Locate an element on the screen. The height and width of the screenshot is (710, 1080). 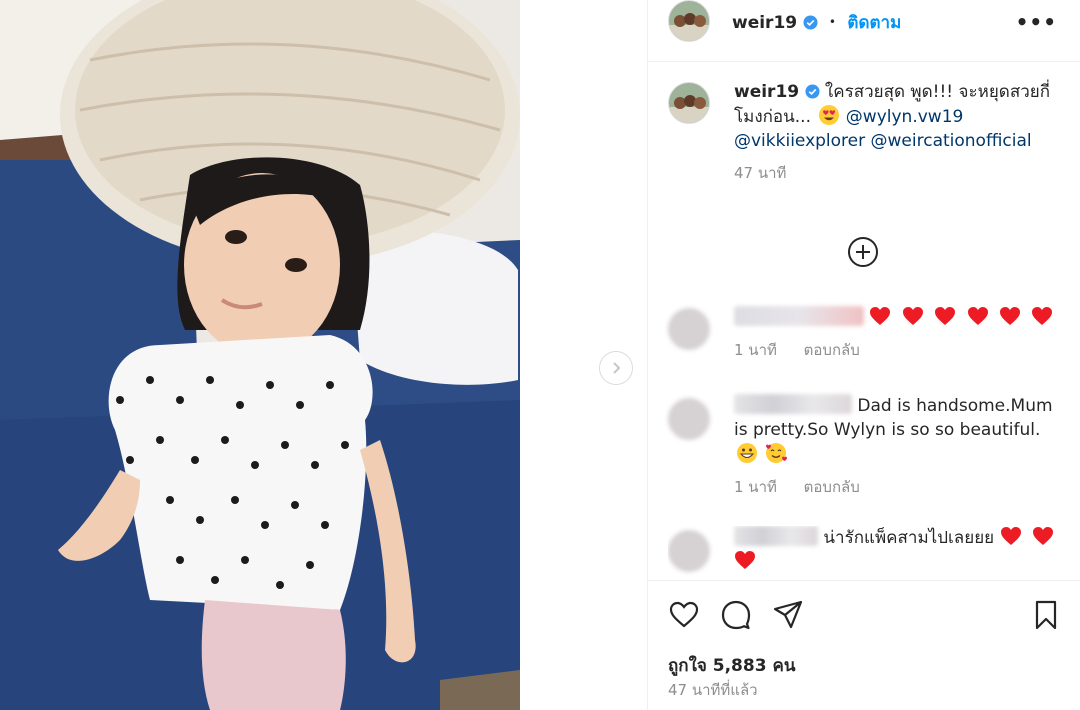
comment-body: 1 นาที ตอบกลับ is located at coordinates (899, 334).